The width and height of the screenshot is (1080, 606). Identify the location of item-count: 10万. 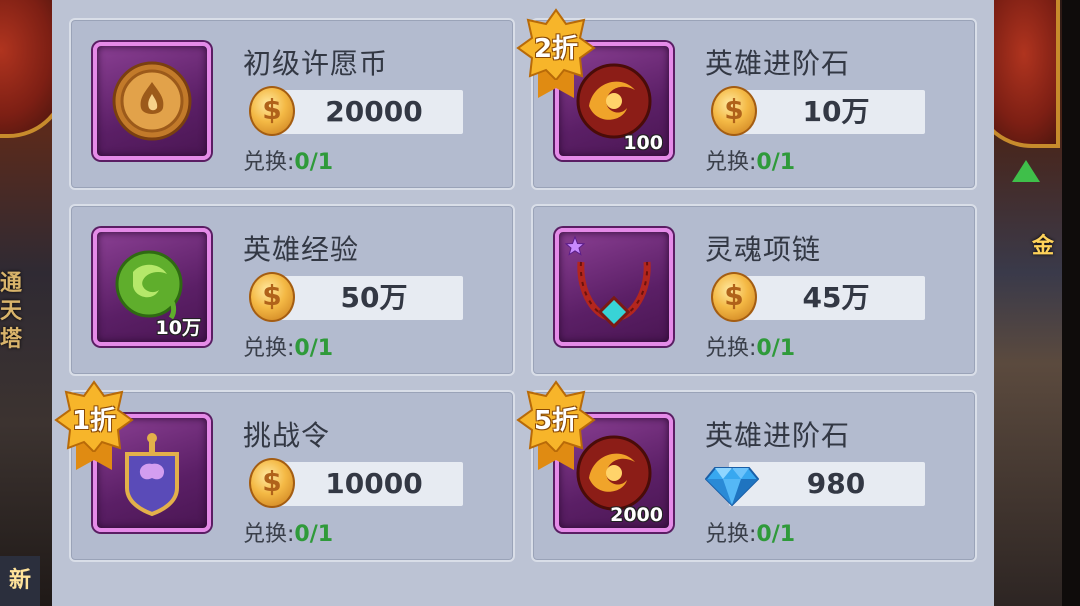
(178, 328).